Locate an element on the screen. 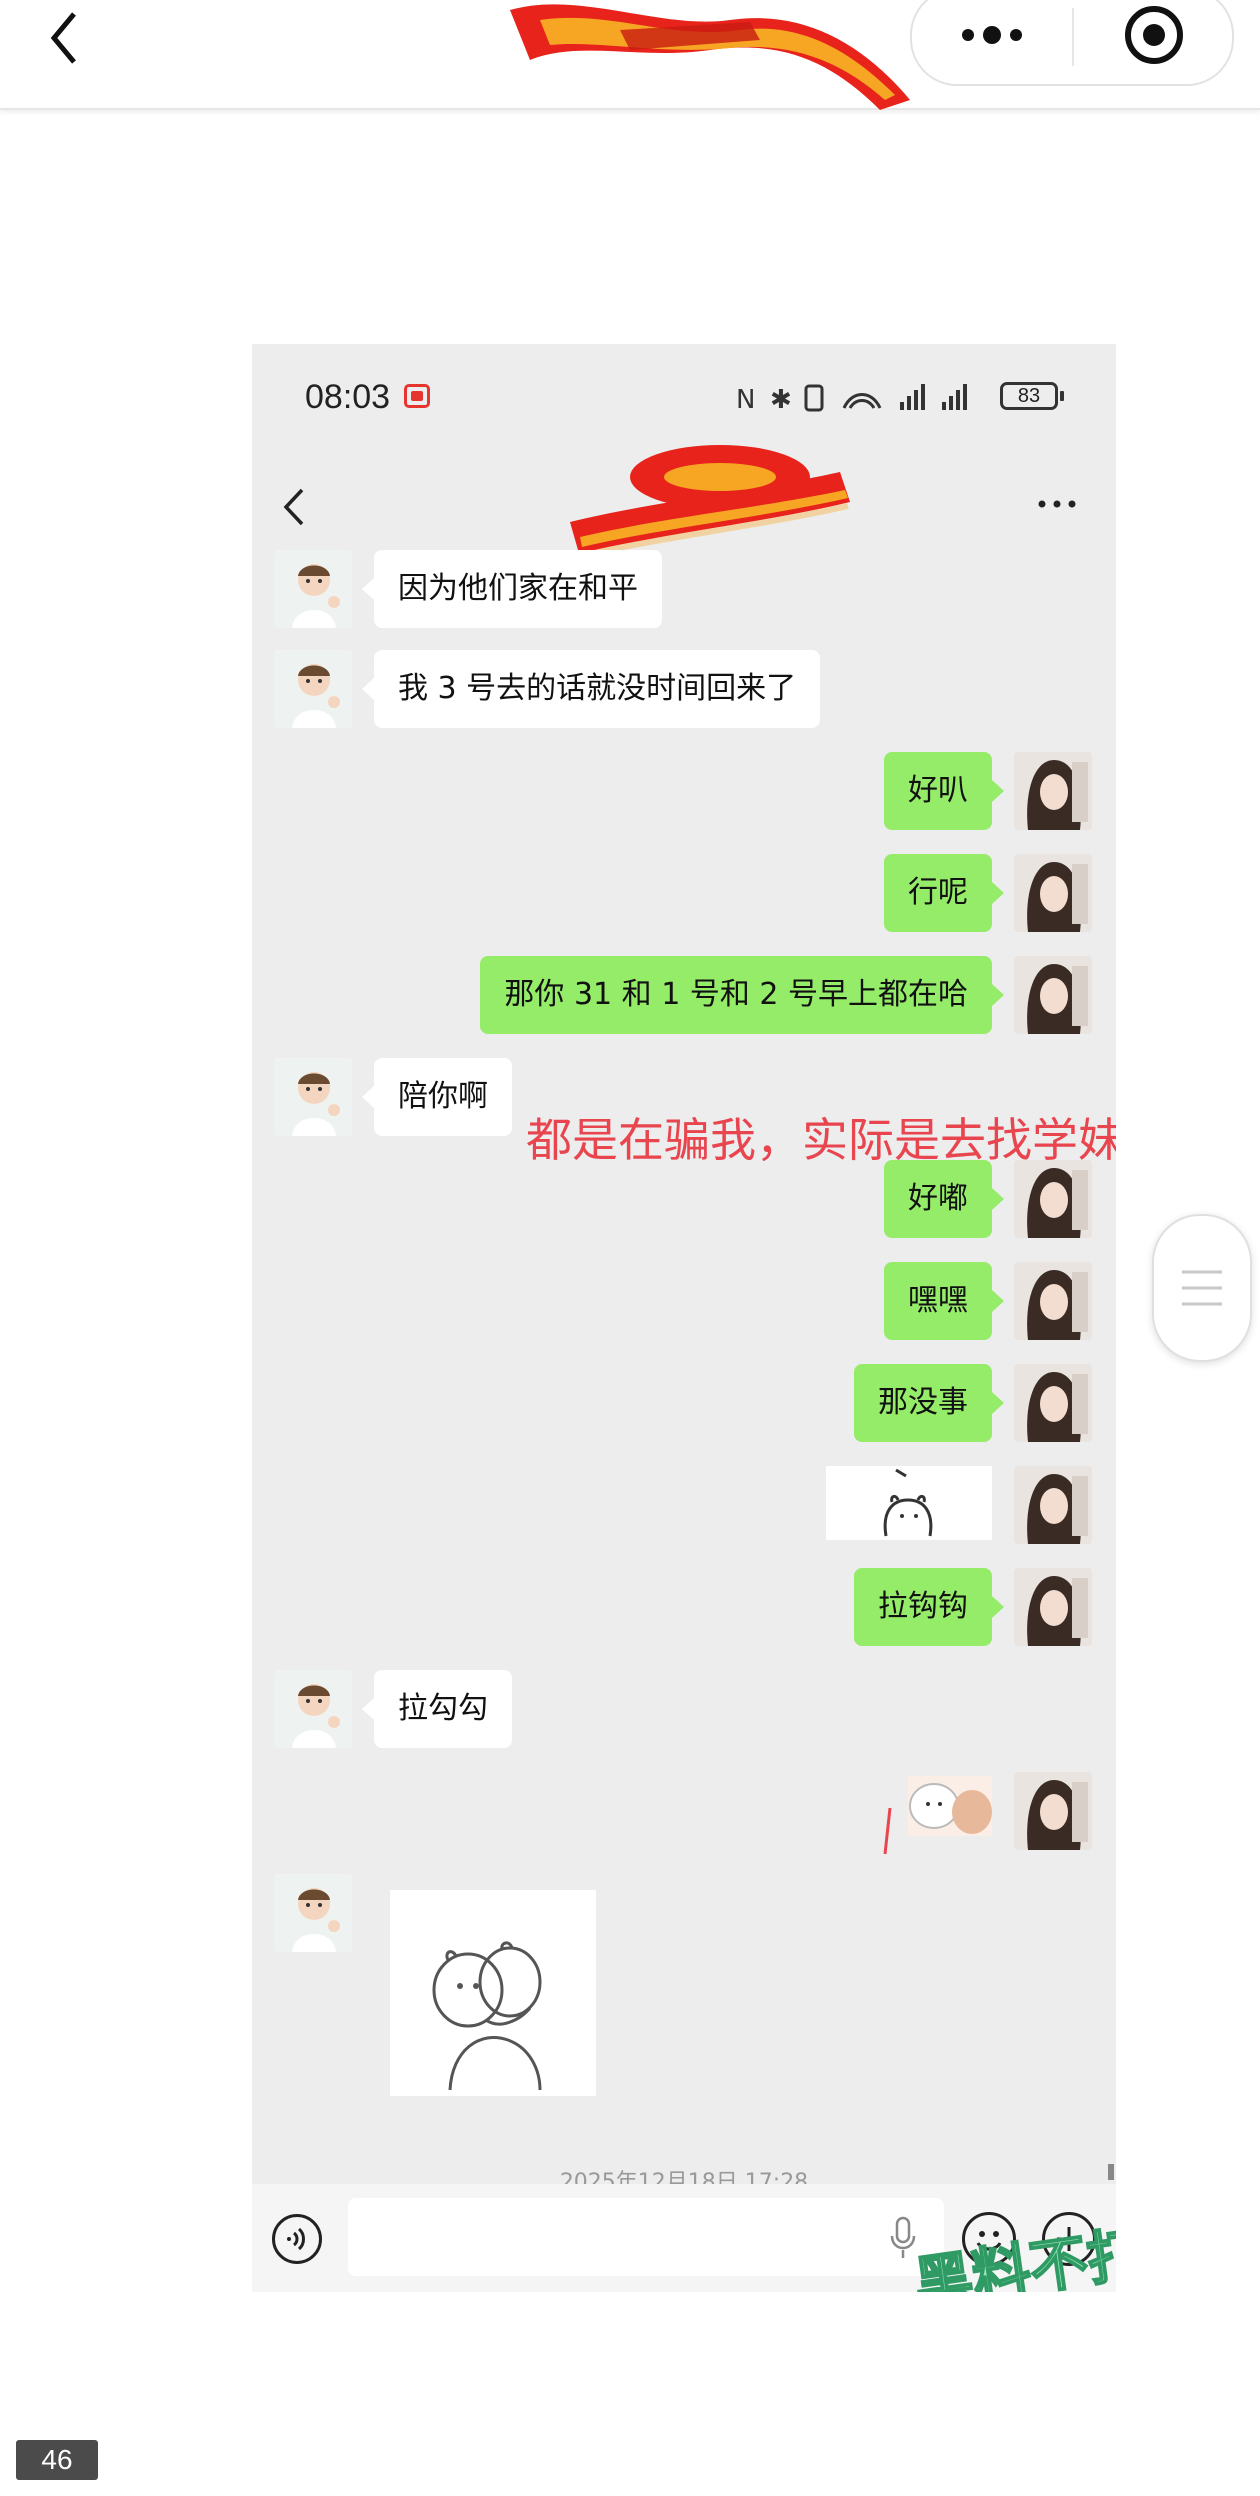  message-bubble-received: 我 3 号去的话就没时间回来了 is located at coordinates (591, 689).